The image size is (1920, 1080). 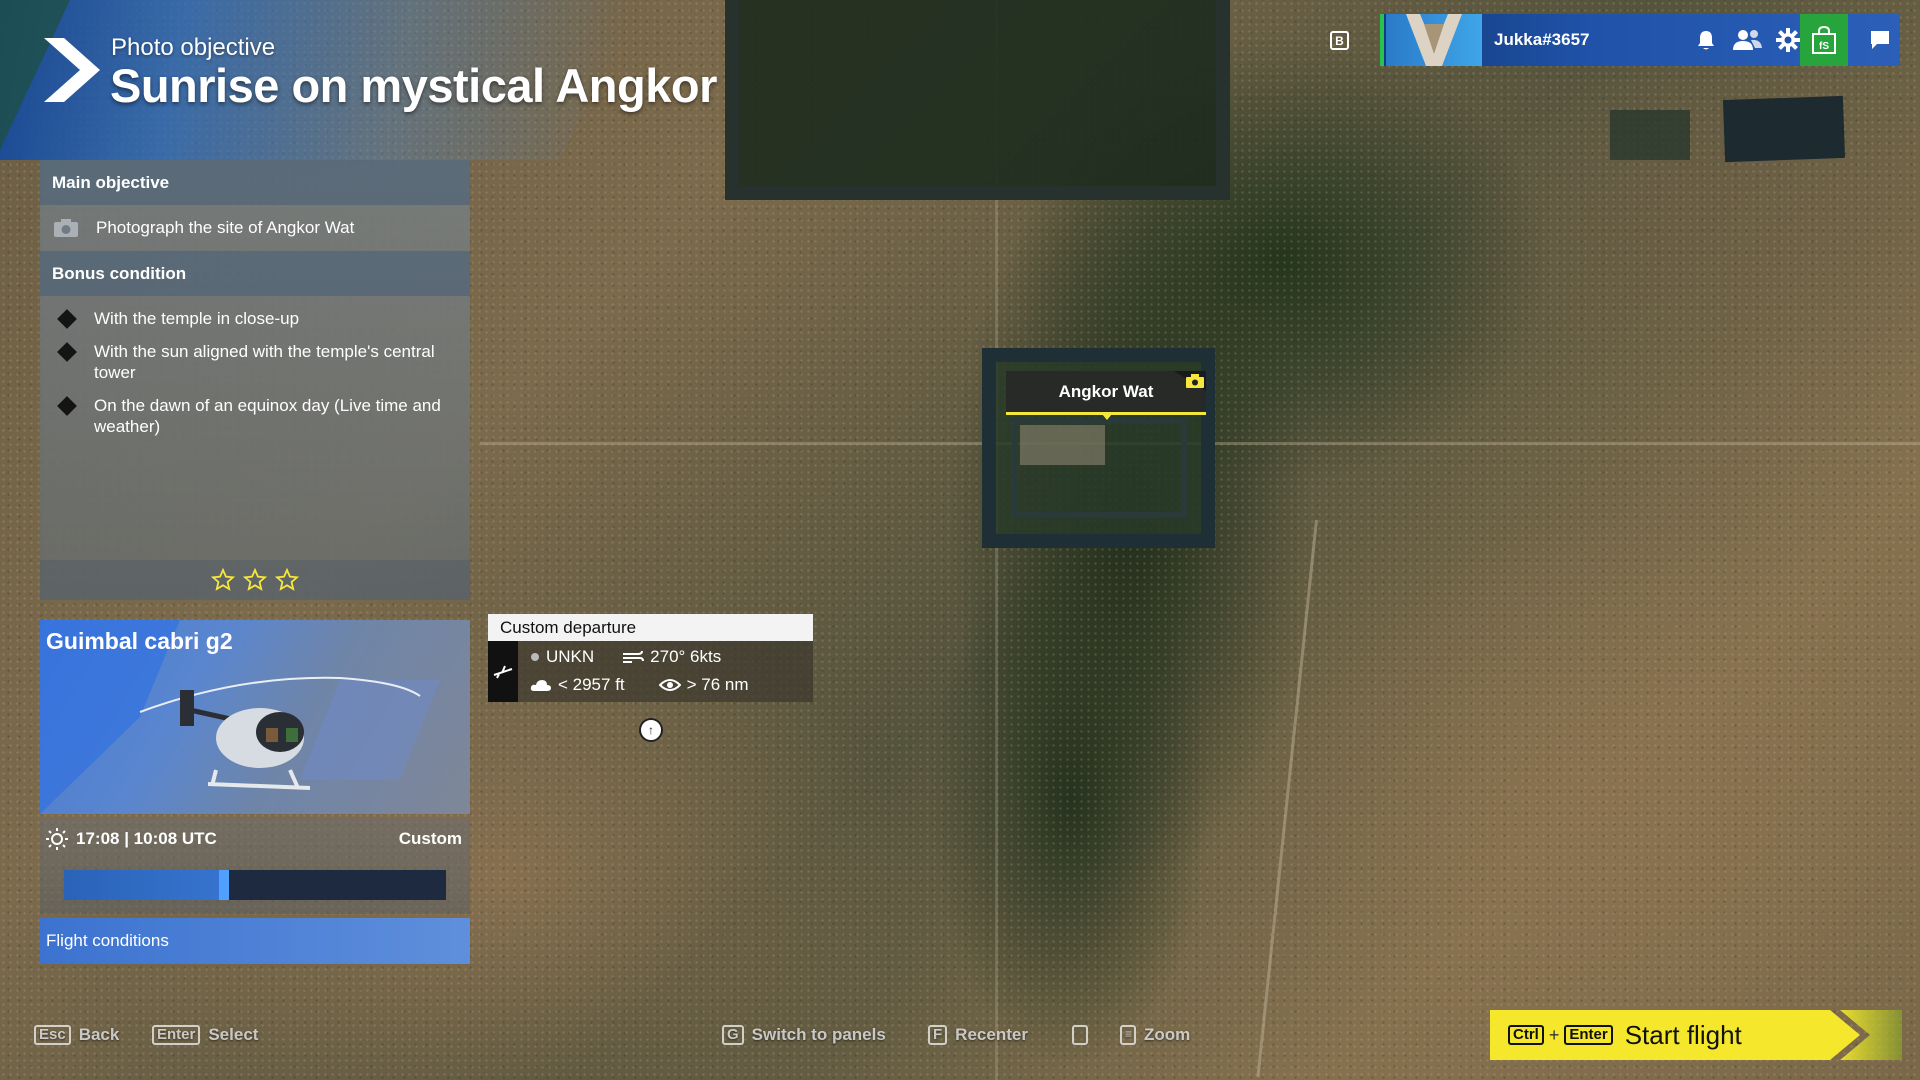 What do you see at coordinates (224, 885) in the screenshot?
I see `time-slider-handle` at bounding box center [224, 885].